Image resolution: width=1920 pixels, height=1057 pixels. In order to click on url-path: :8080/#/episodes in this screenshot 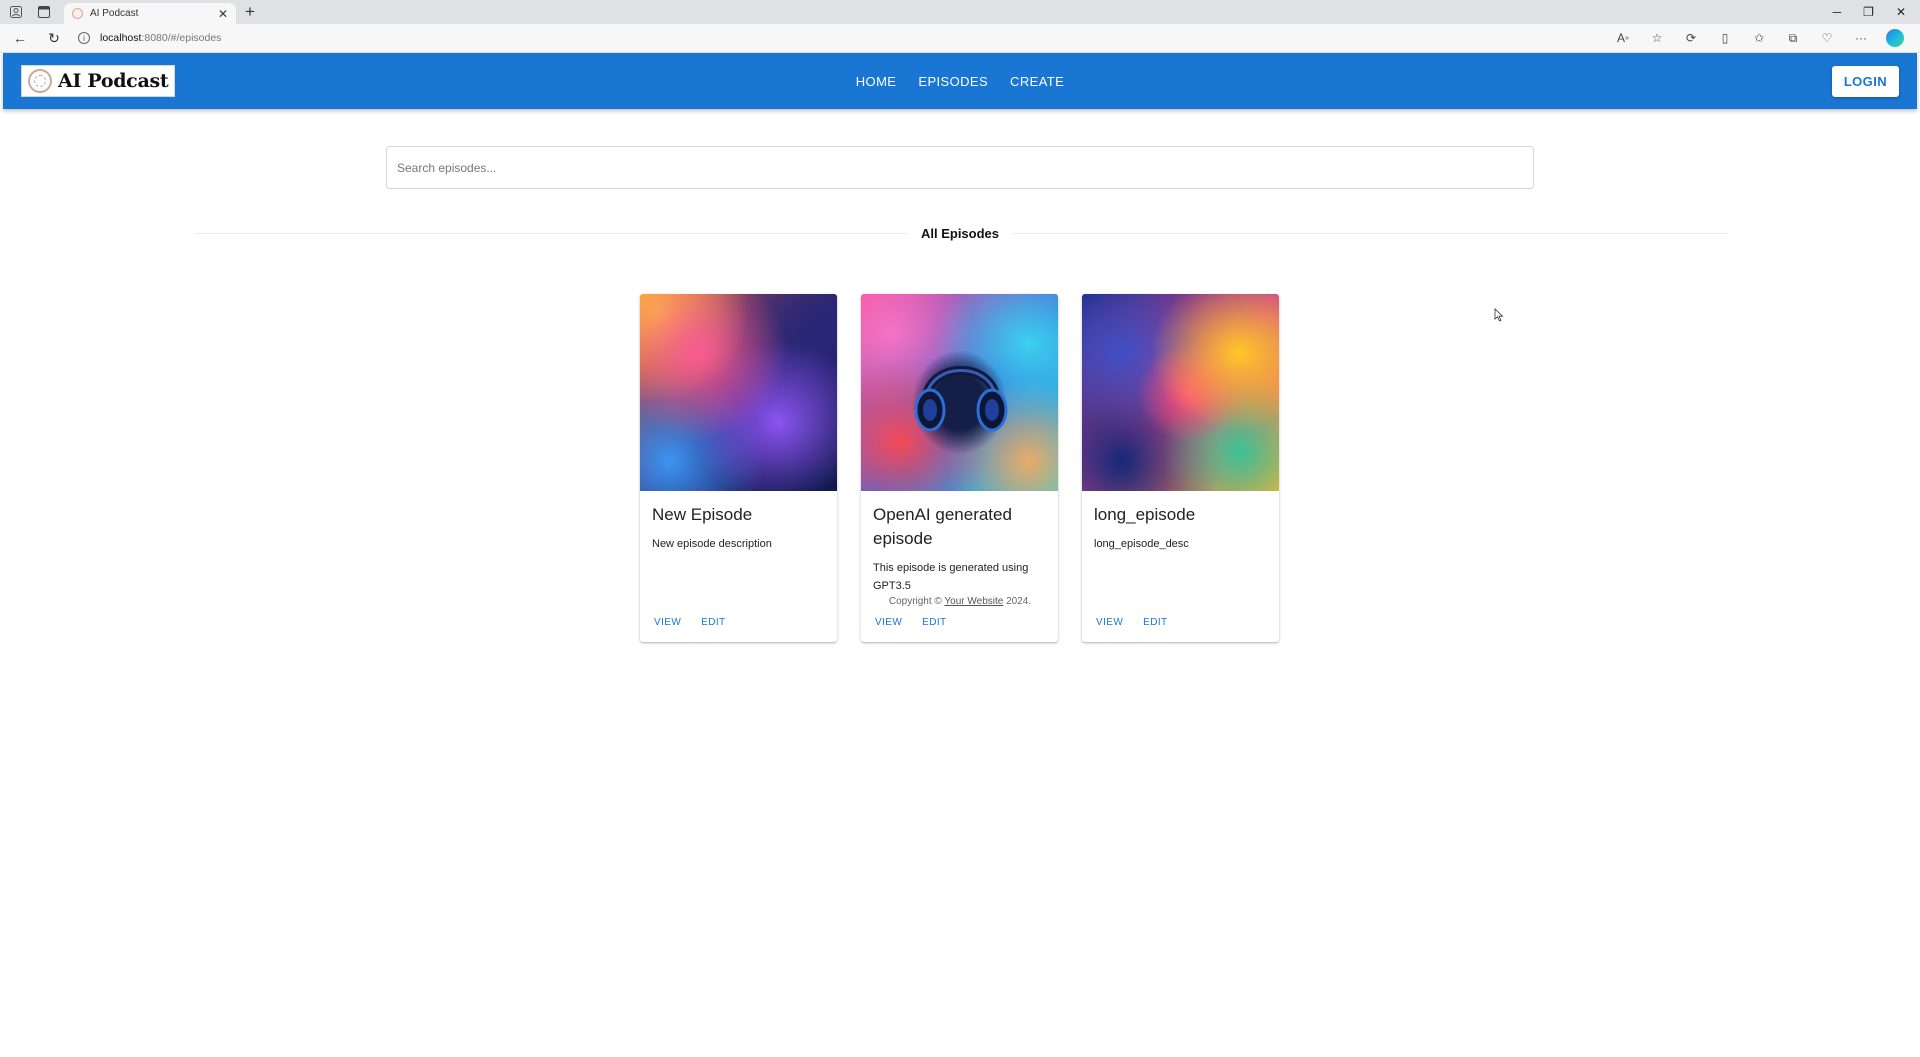, I will do `click(181, 38)`.